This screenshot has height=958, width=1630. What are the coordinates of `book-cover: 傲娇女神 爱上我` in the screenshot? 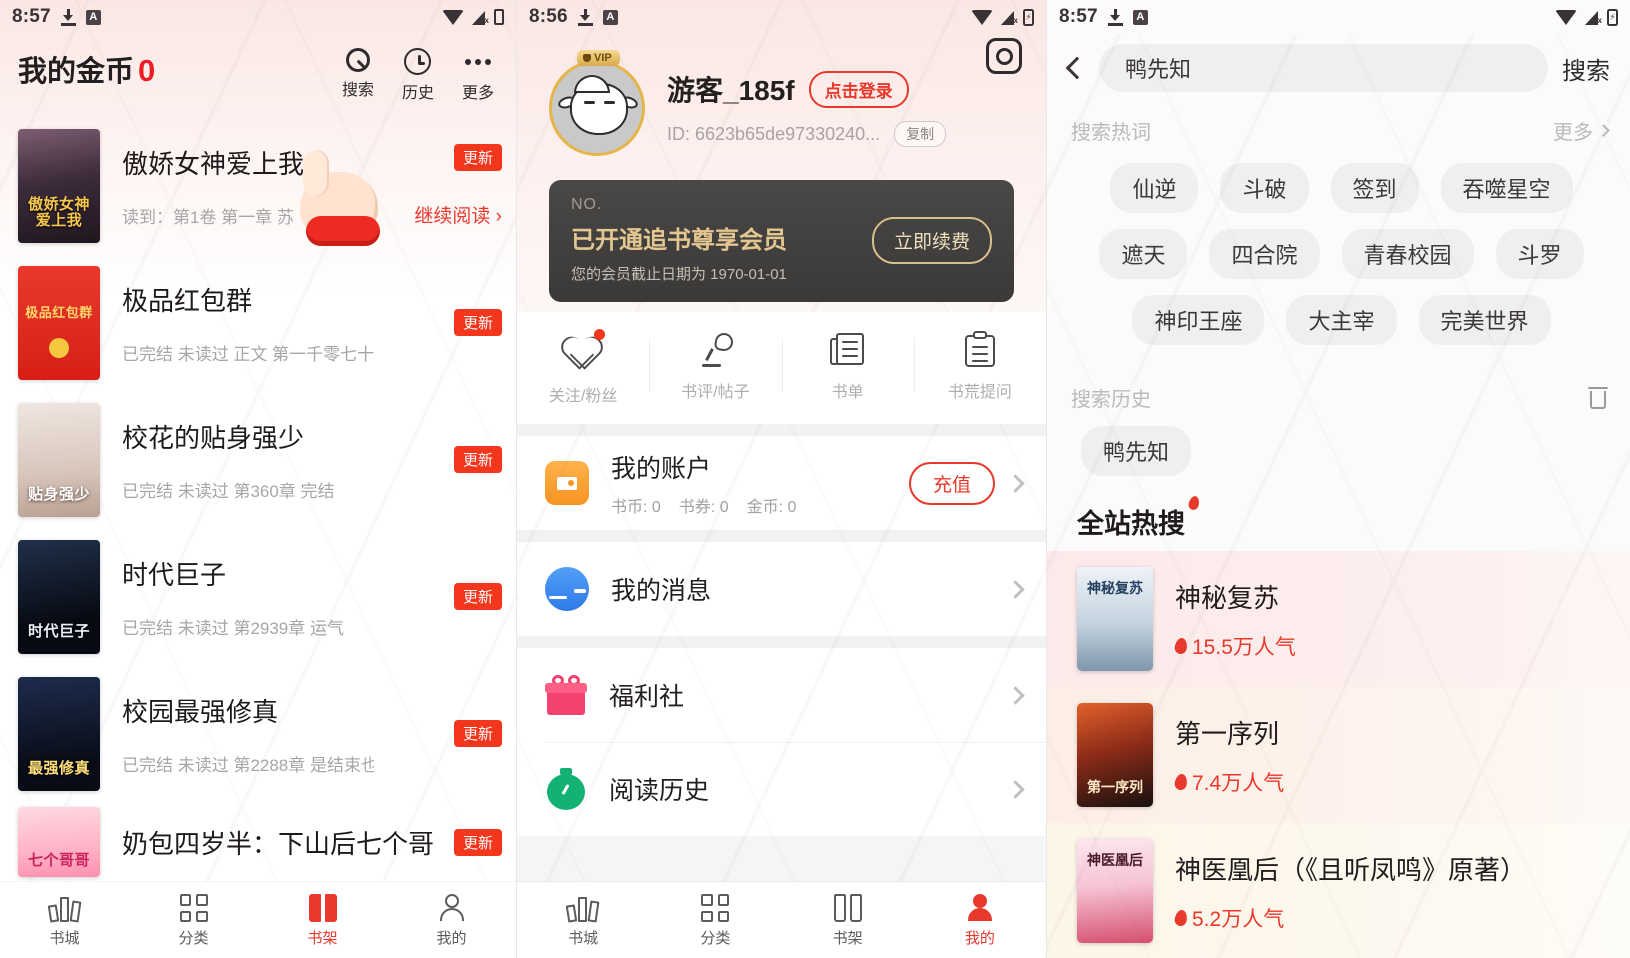 It's located at (59, 185).